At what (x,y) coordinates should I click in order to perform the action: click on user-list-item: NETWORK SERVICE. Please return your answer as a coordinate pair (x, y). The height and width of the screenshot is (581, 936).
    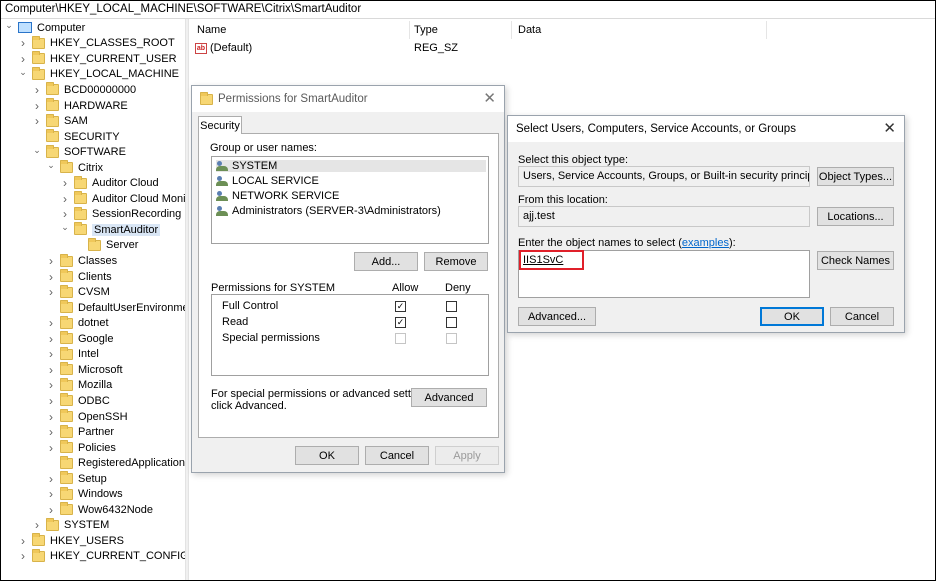
    Looking at the image, I should click on (277, 196).